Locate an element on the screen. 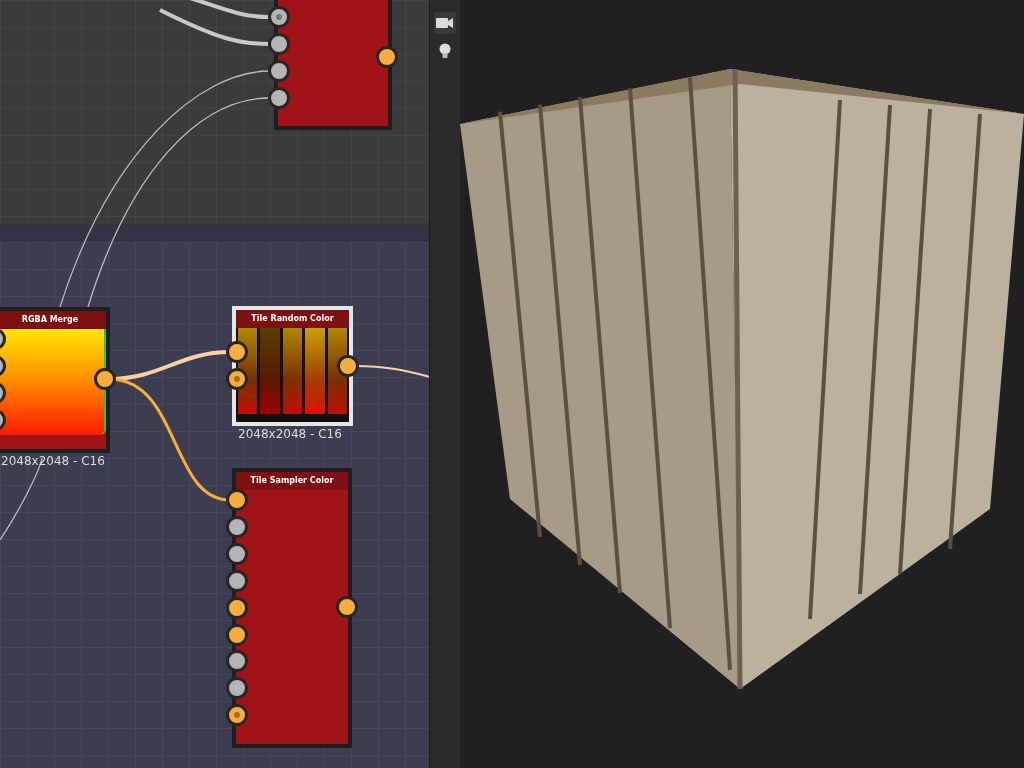  graph-node is located at coordinates (333, 65).